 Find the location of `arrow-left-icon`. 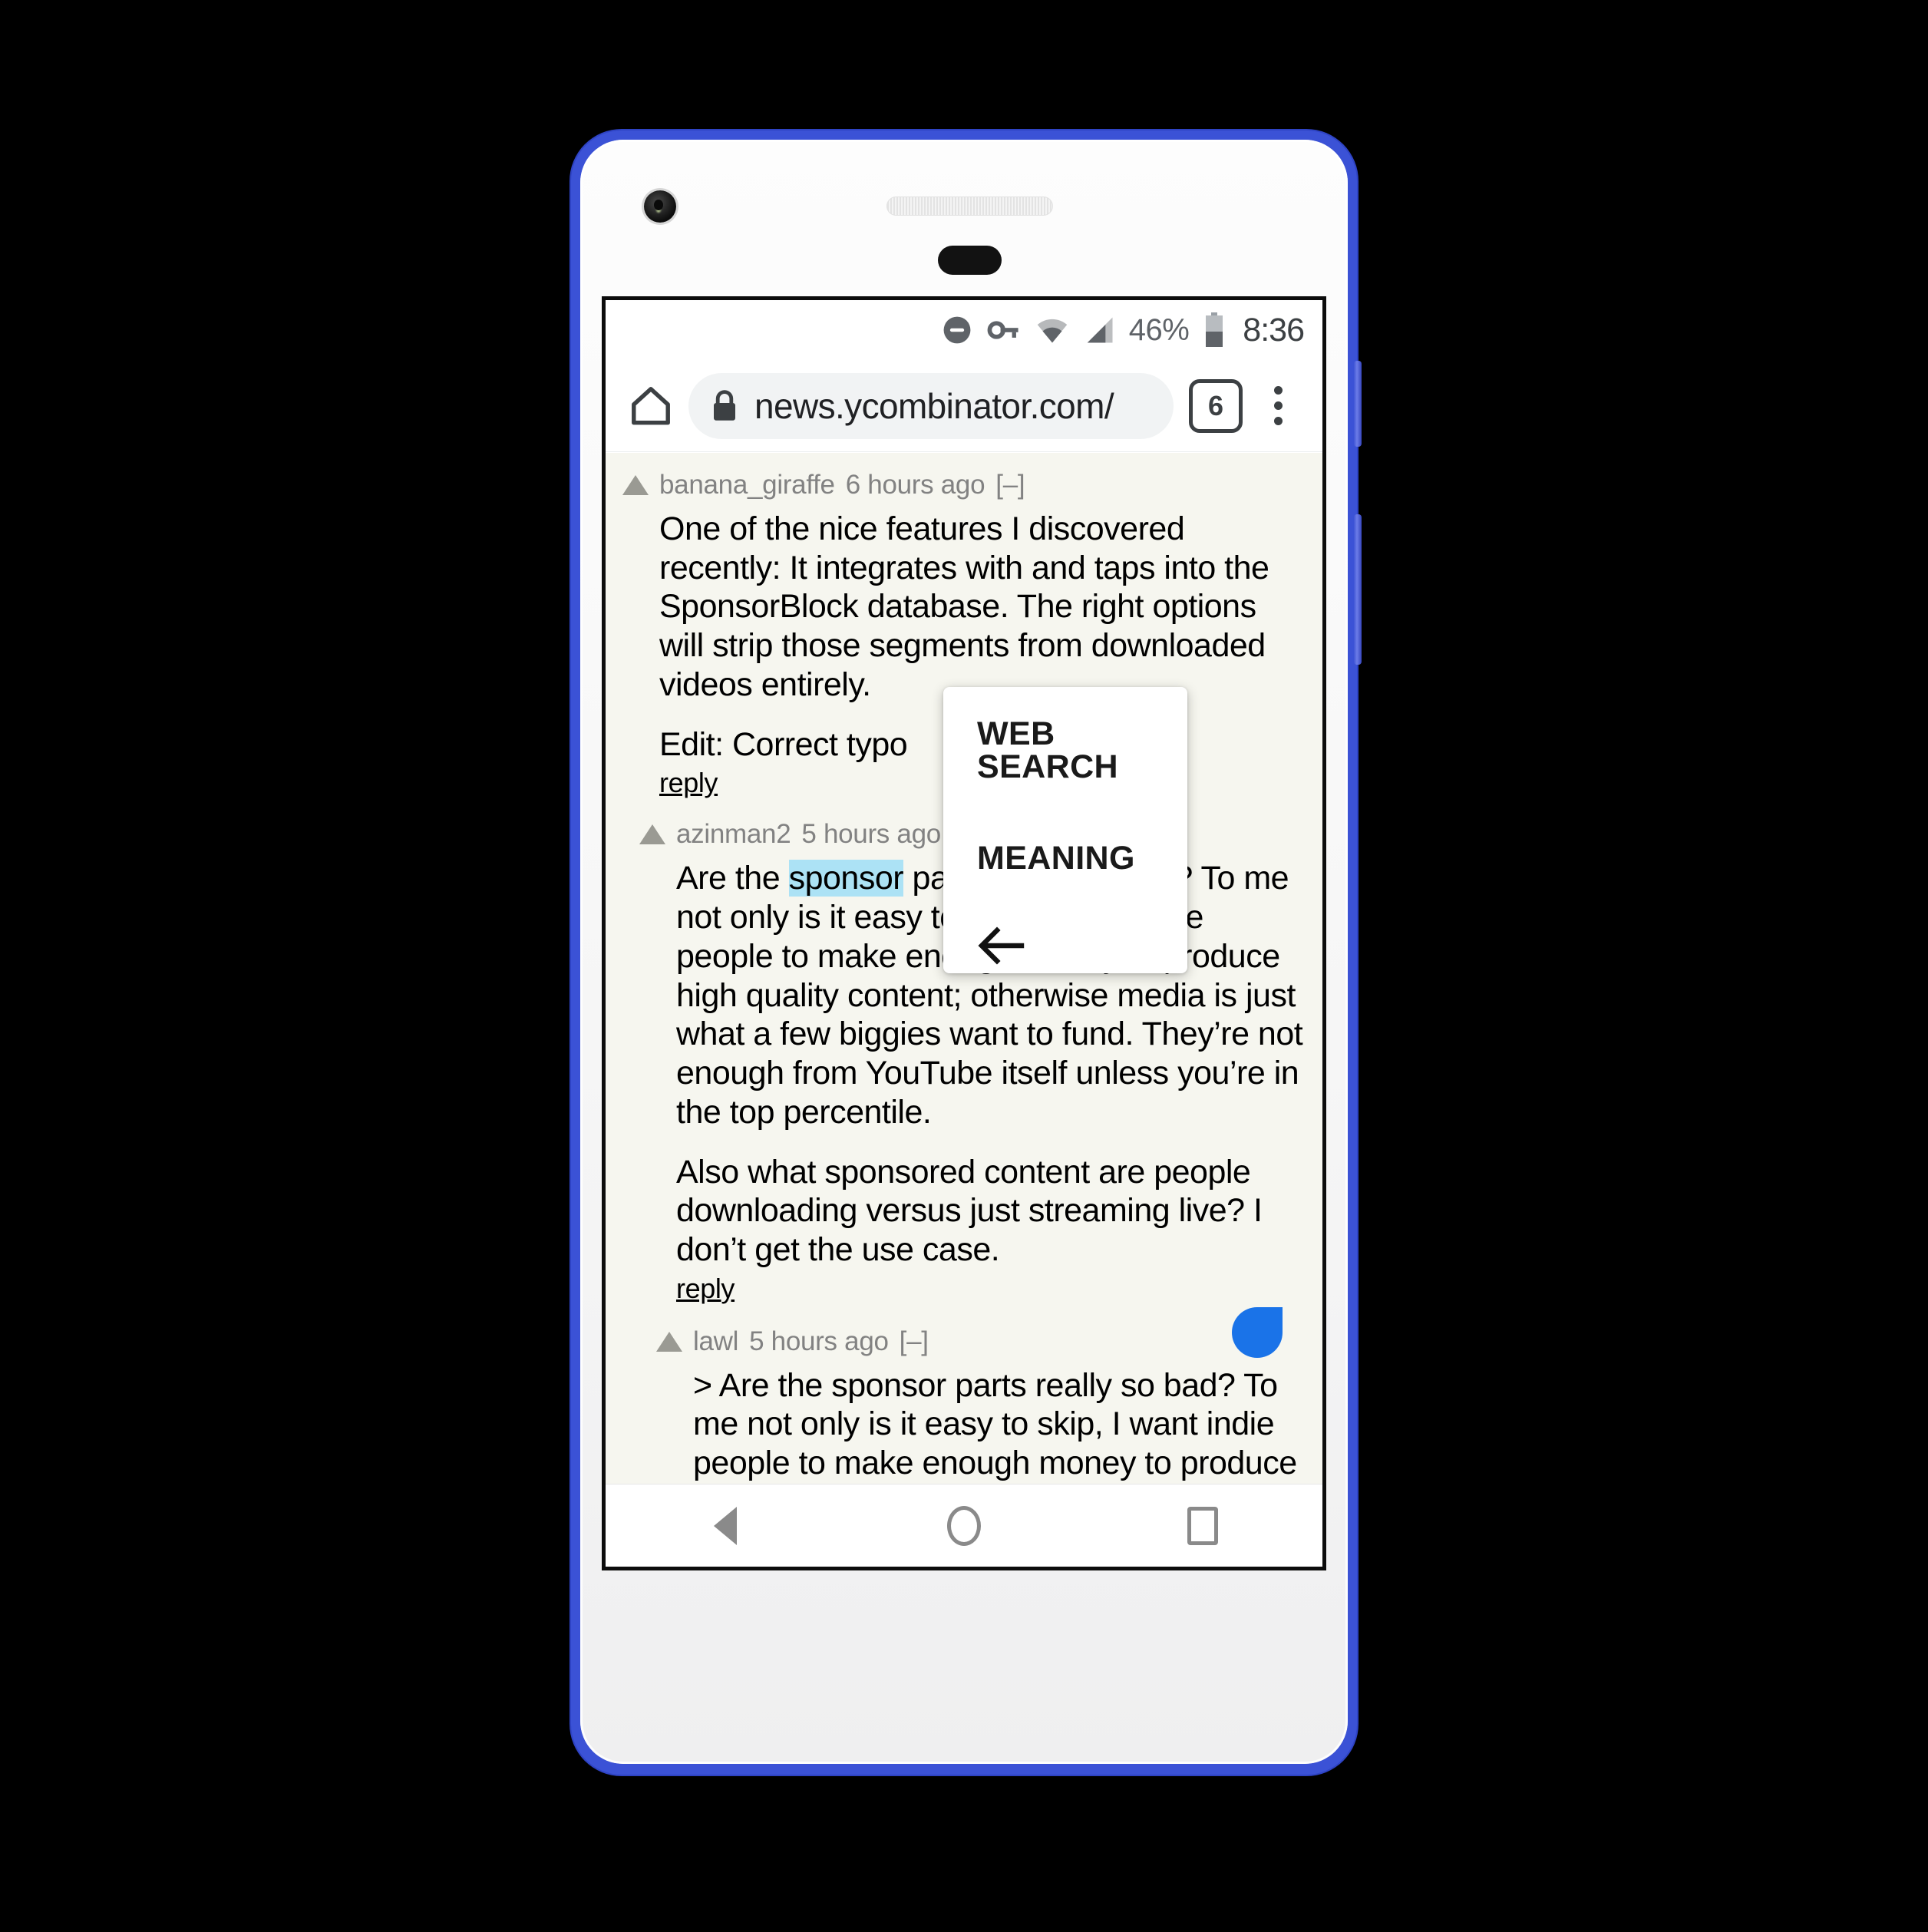

arrow-left-icon is located at coordinates (1001, 946).